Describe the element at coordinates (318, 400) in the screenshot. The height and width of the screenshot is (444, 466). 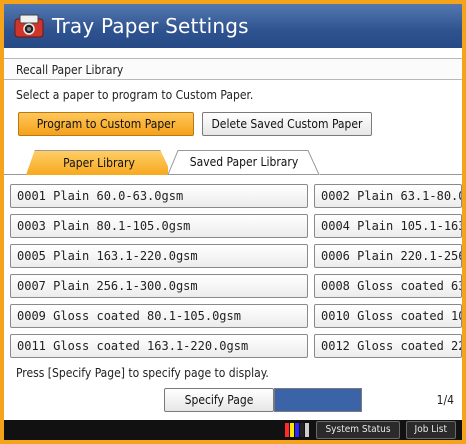
I see `page-entry-field` at that location.